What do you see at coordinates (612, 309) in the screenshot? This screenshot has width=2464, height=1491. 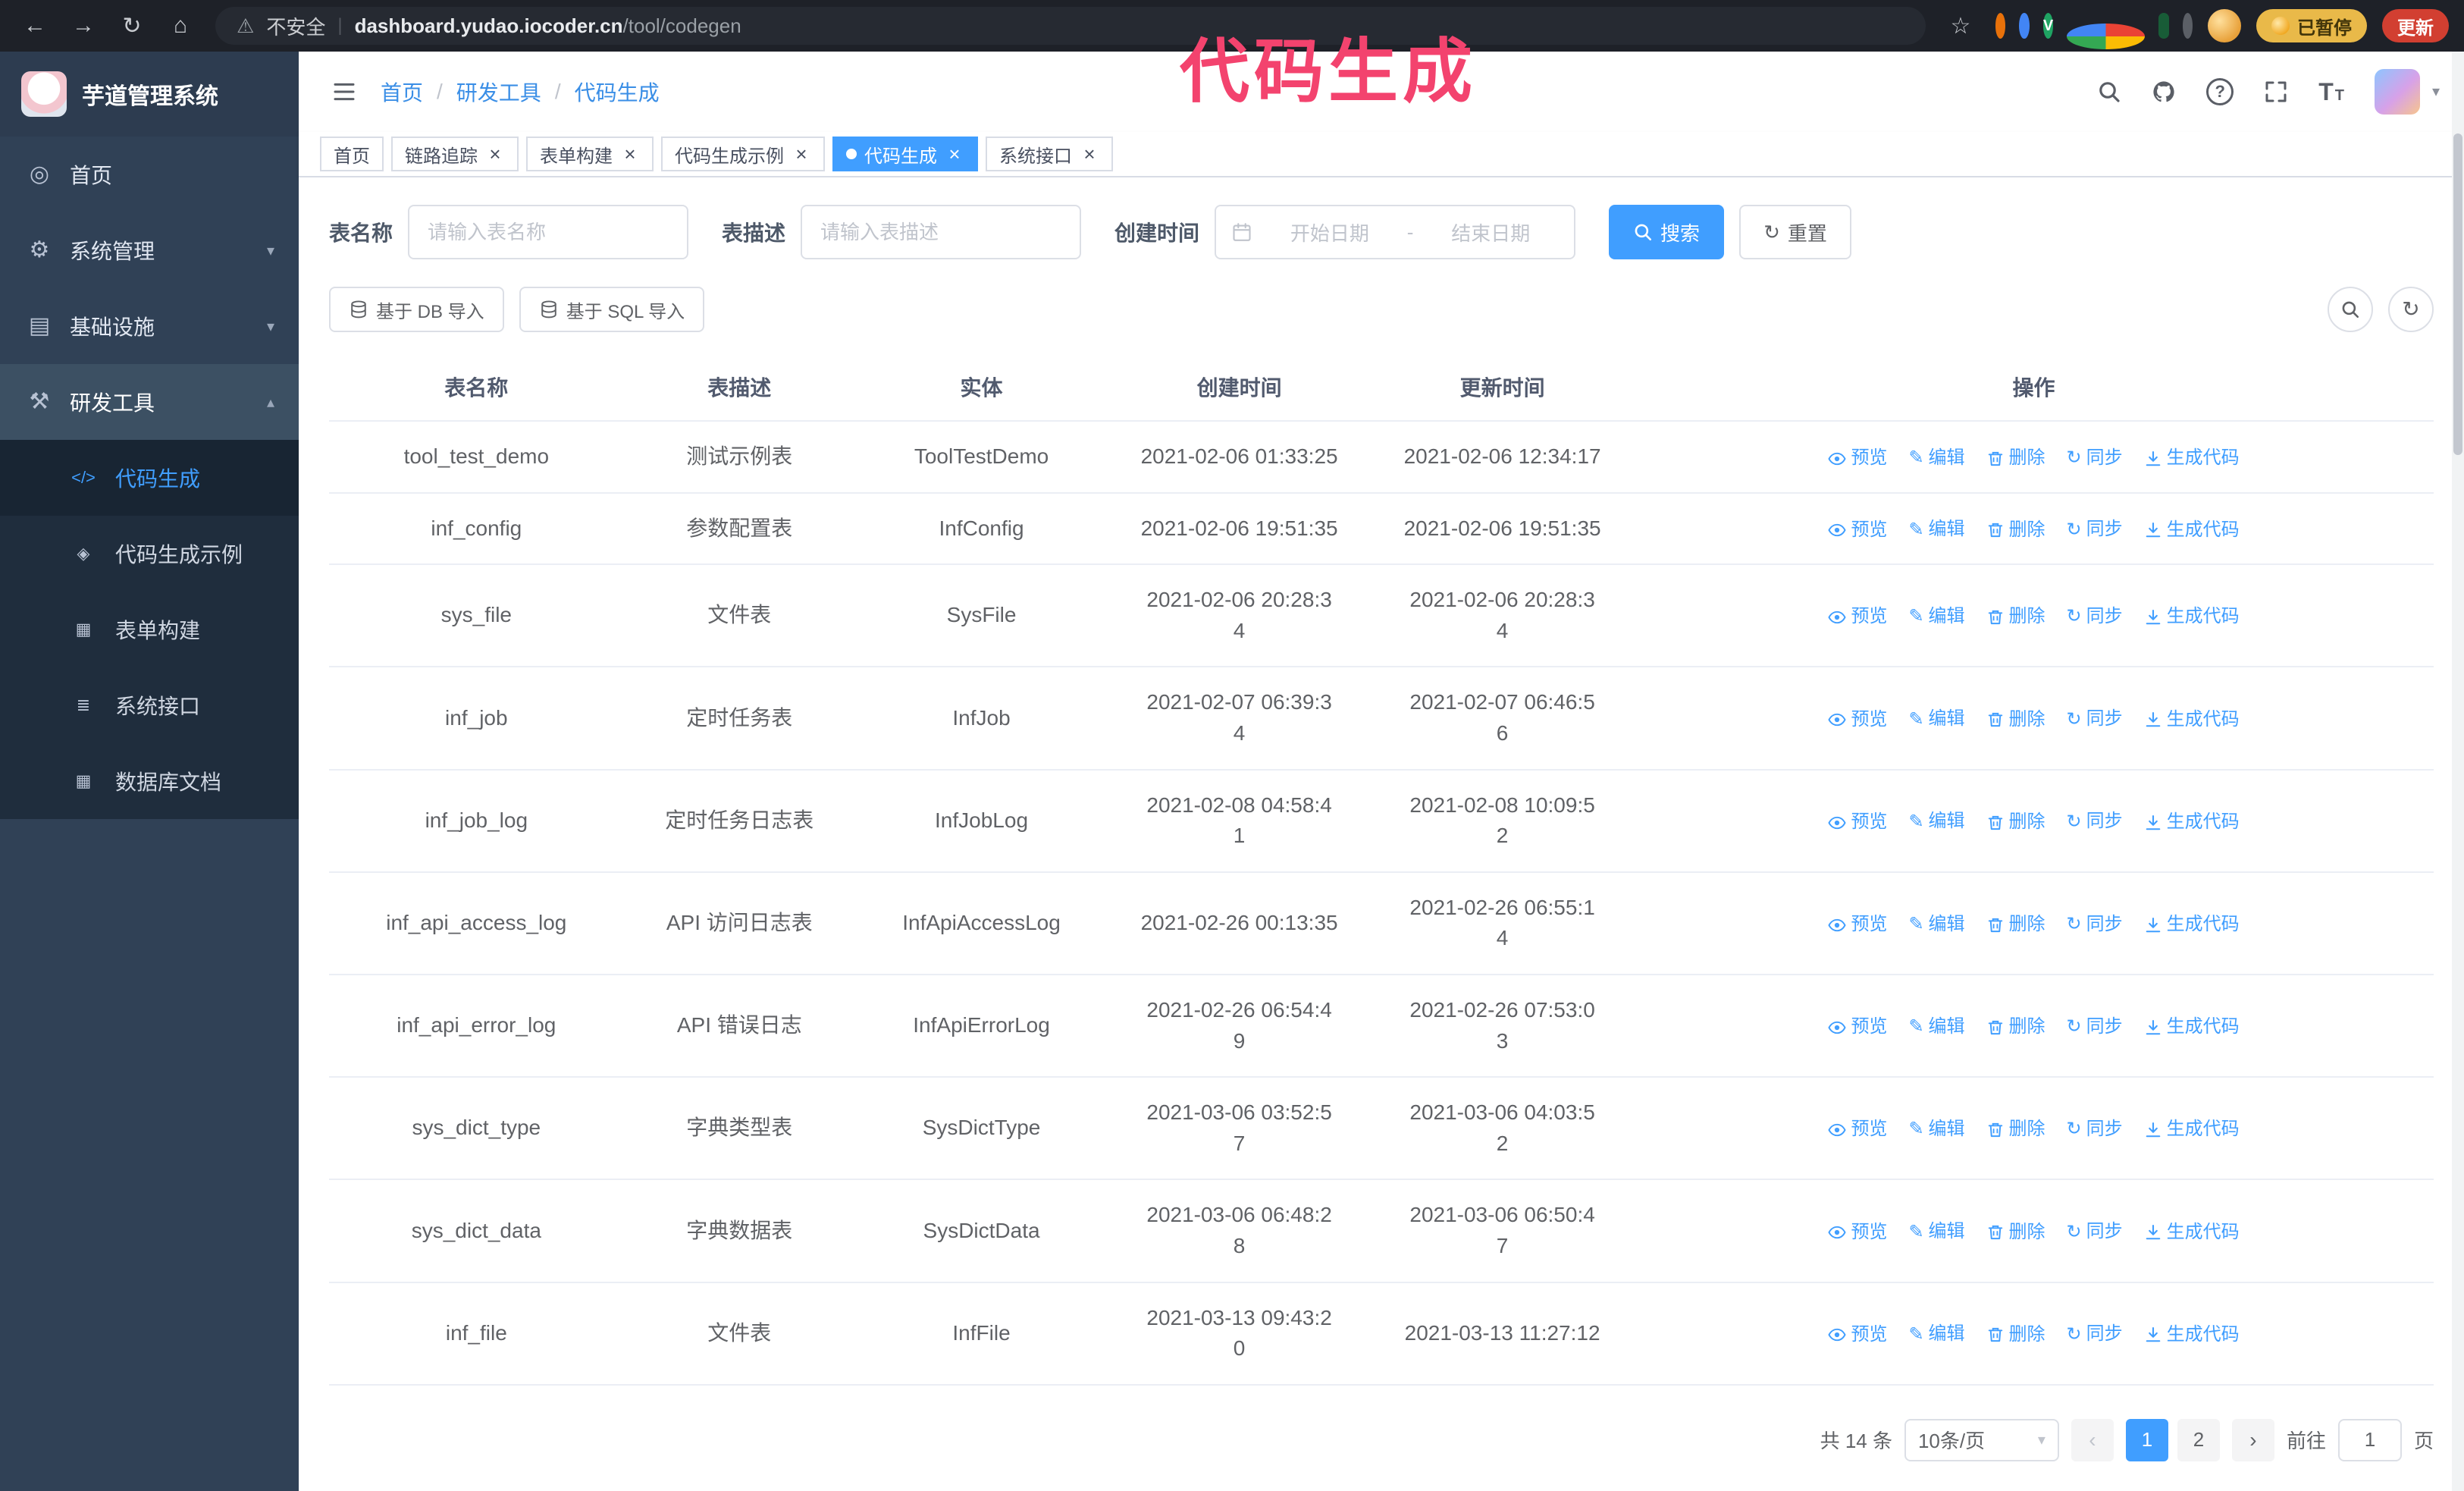 I see `import-sql-button: 基于 SQL 导入` at bounding box center [612, 309].